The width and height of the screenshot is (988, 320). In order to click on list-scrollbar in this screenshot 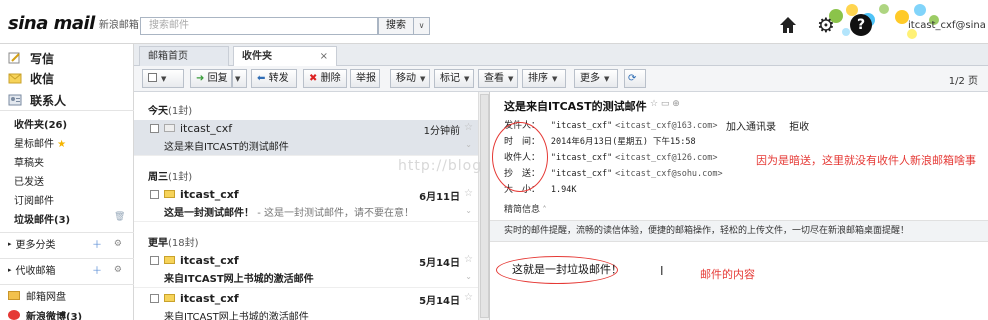, I will do `click(484, 206)`.